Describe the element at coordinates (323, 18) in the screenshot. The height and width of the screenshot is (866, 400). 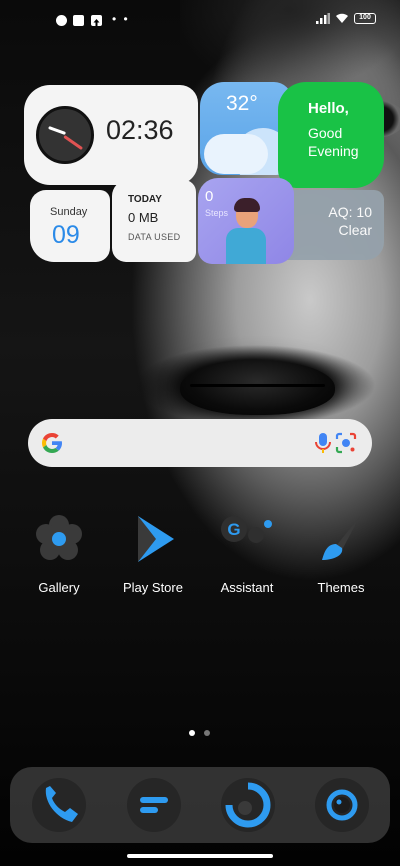
I see `signal-icon` at that location.